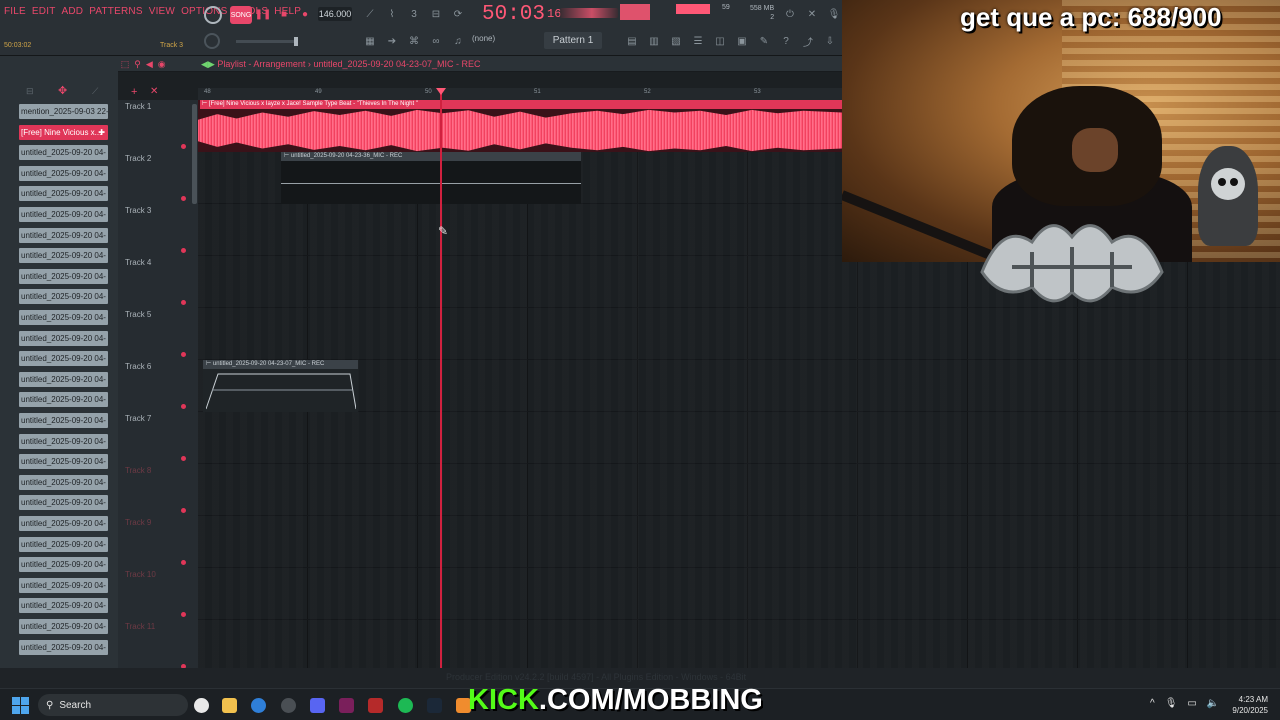 The image size is (1280, 720). Describe the element at coordinates (370, 41) in the screenshot. I see `snap-icon: ▦` at that location.